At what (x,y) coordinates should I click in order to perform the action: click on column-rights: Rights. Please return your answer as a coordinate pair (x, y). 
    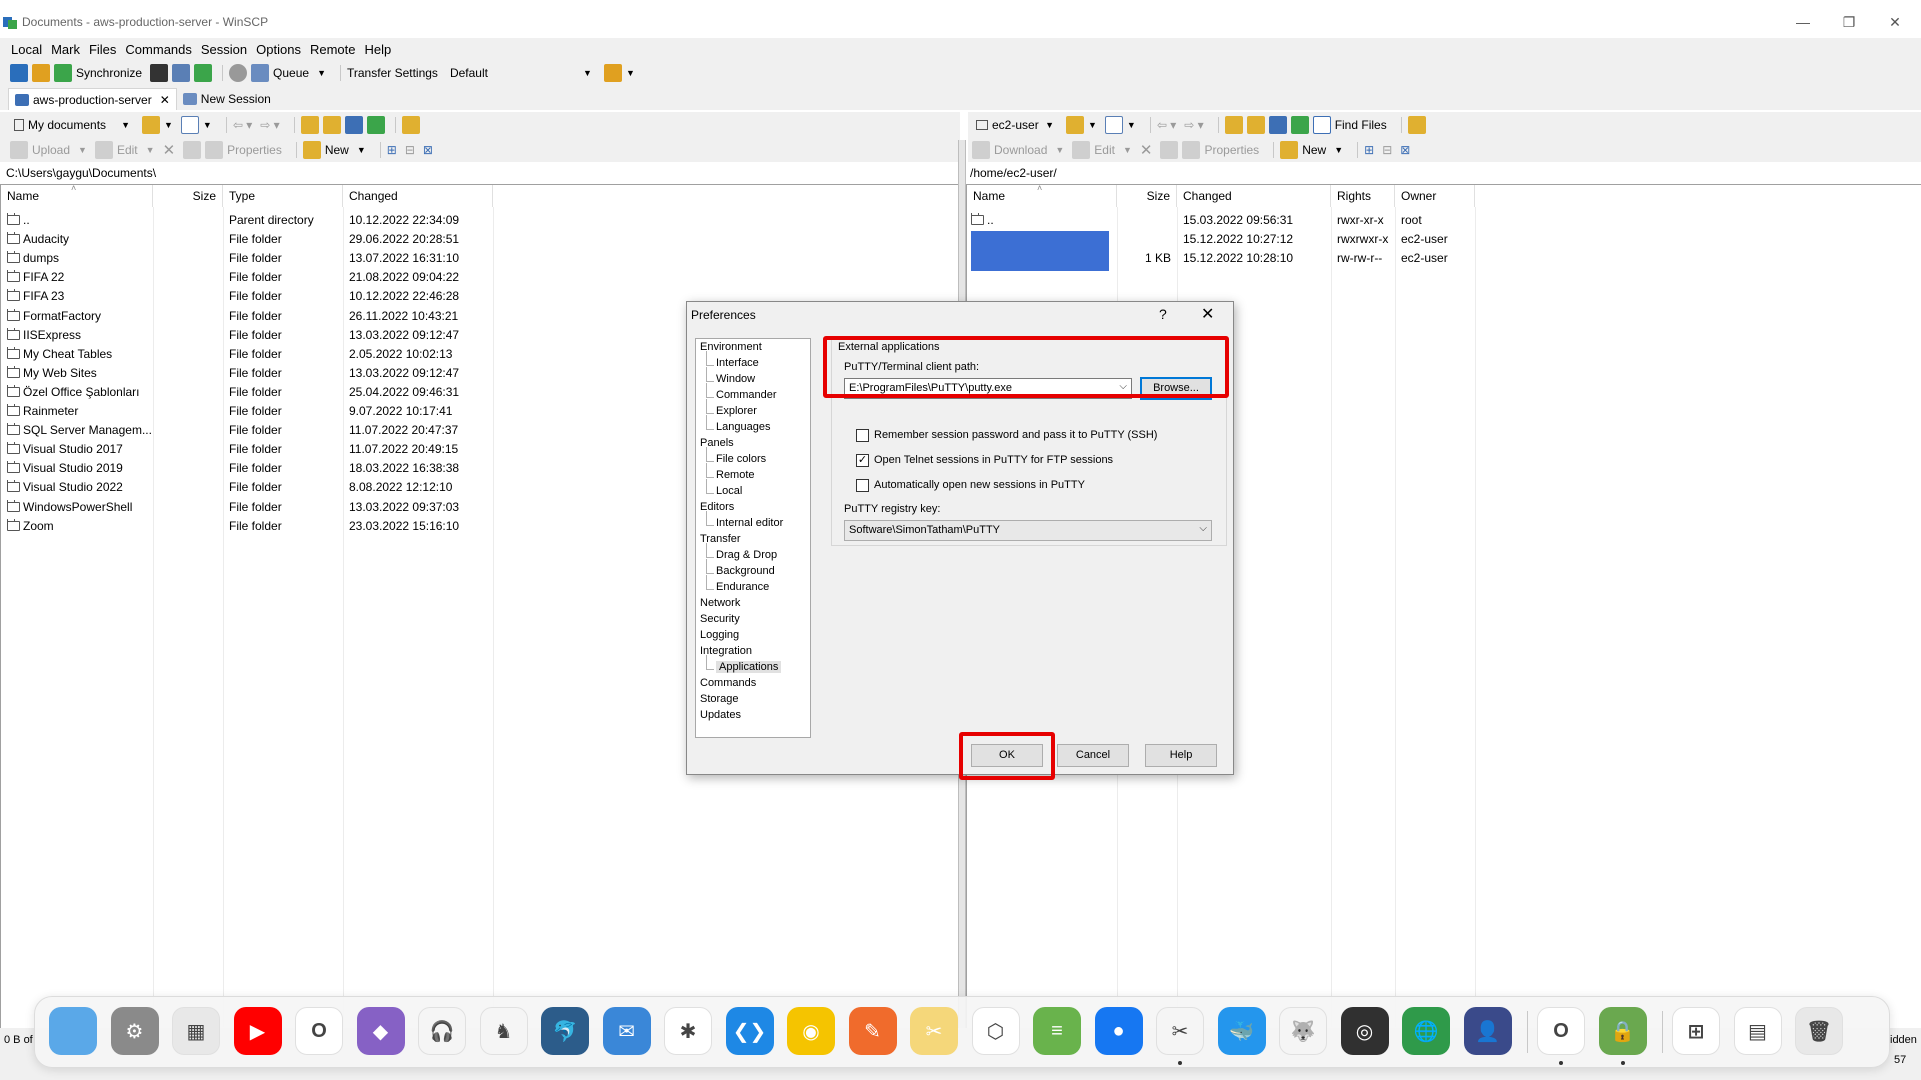
    Looking at the image, I should click on (1363, 196).